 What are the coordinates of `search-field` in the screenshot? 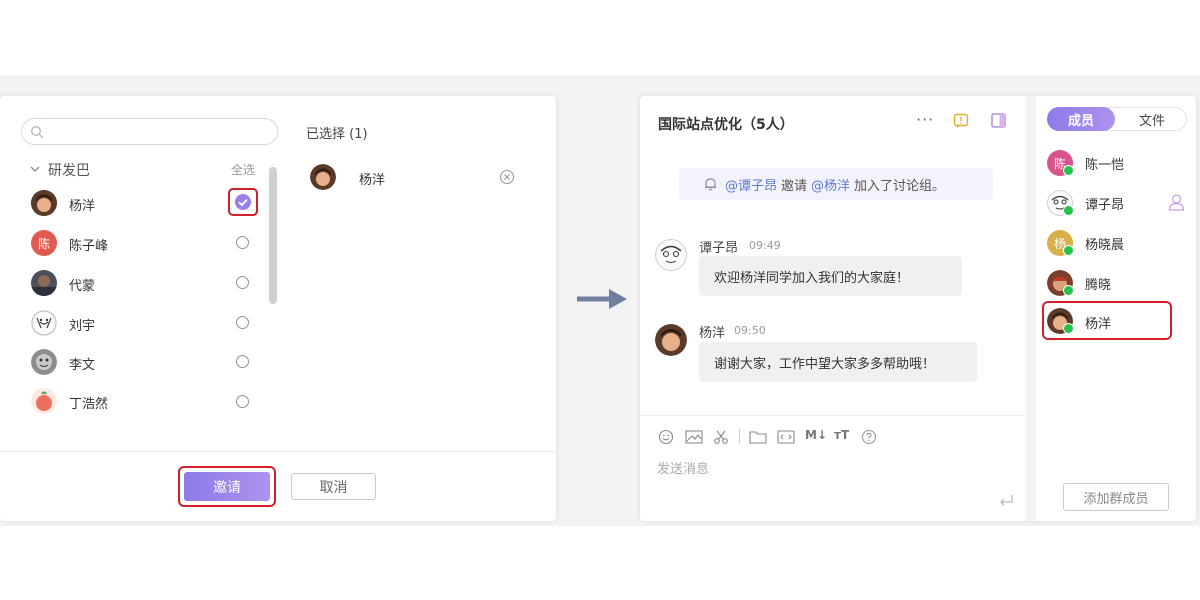 It's located at (160, 132).